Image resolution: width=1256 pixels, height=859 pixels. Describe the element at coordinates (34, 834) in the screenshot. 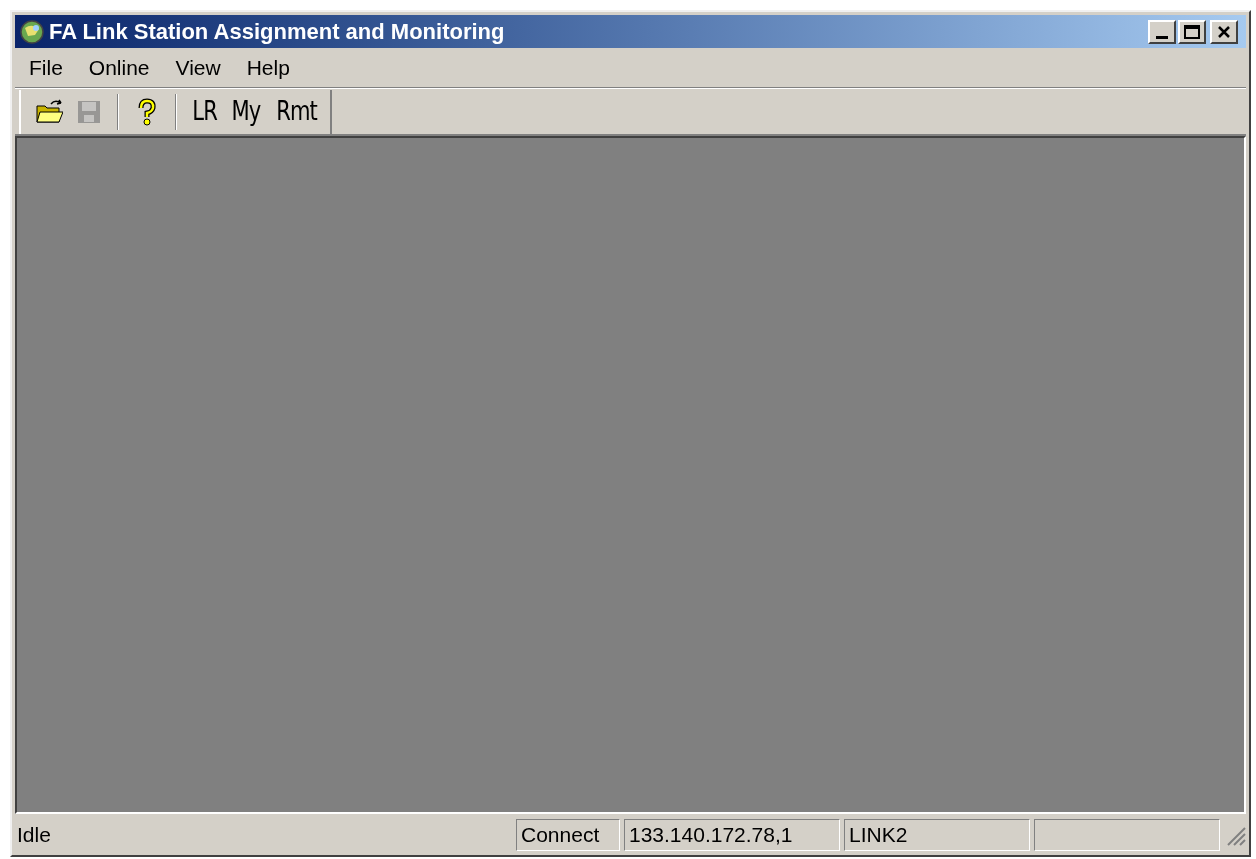

I see `status-message: Idle` at that location.